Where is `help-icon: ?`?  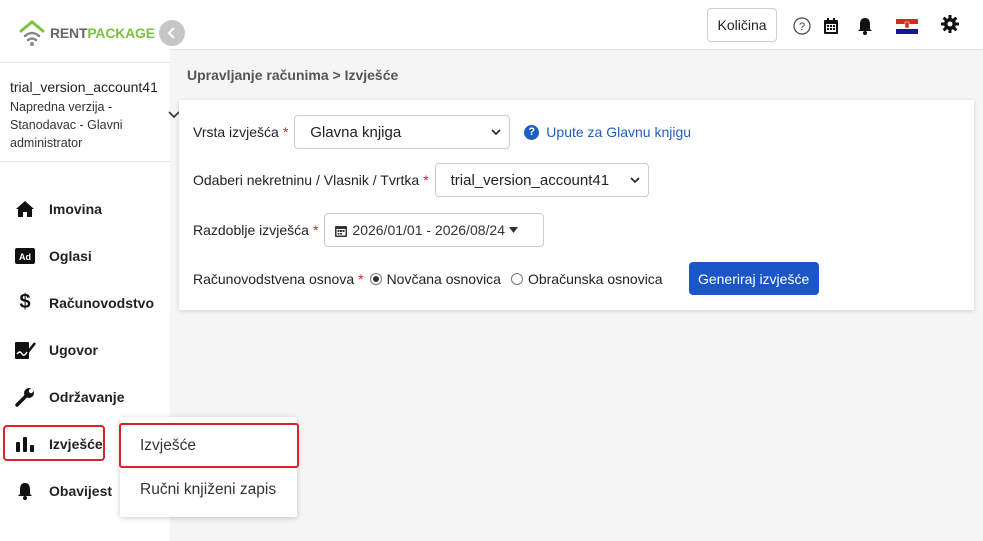
help-icon: ? is located at coordinates (802, 26).